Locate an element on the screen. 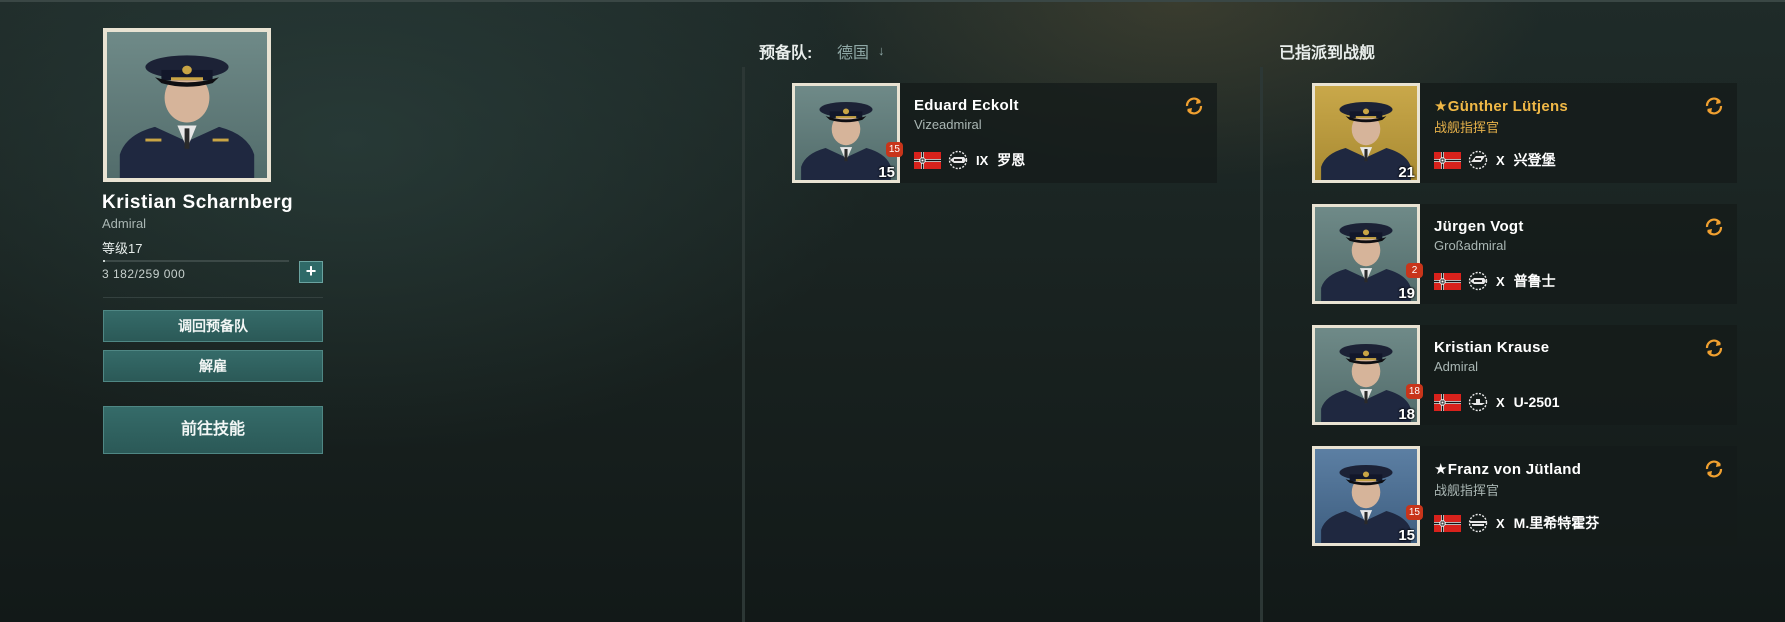  recall-to-reserve-button: 调回预备队 is located at coordinates (213, 326).